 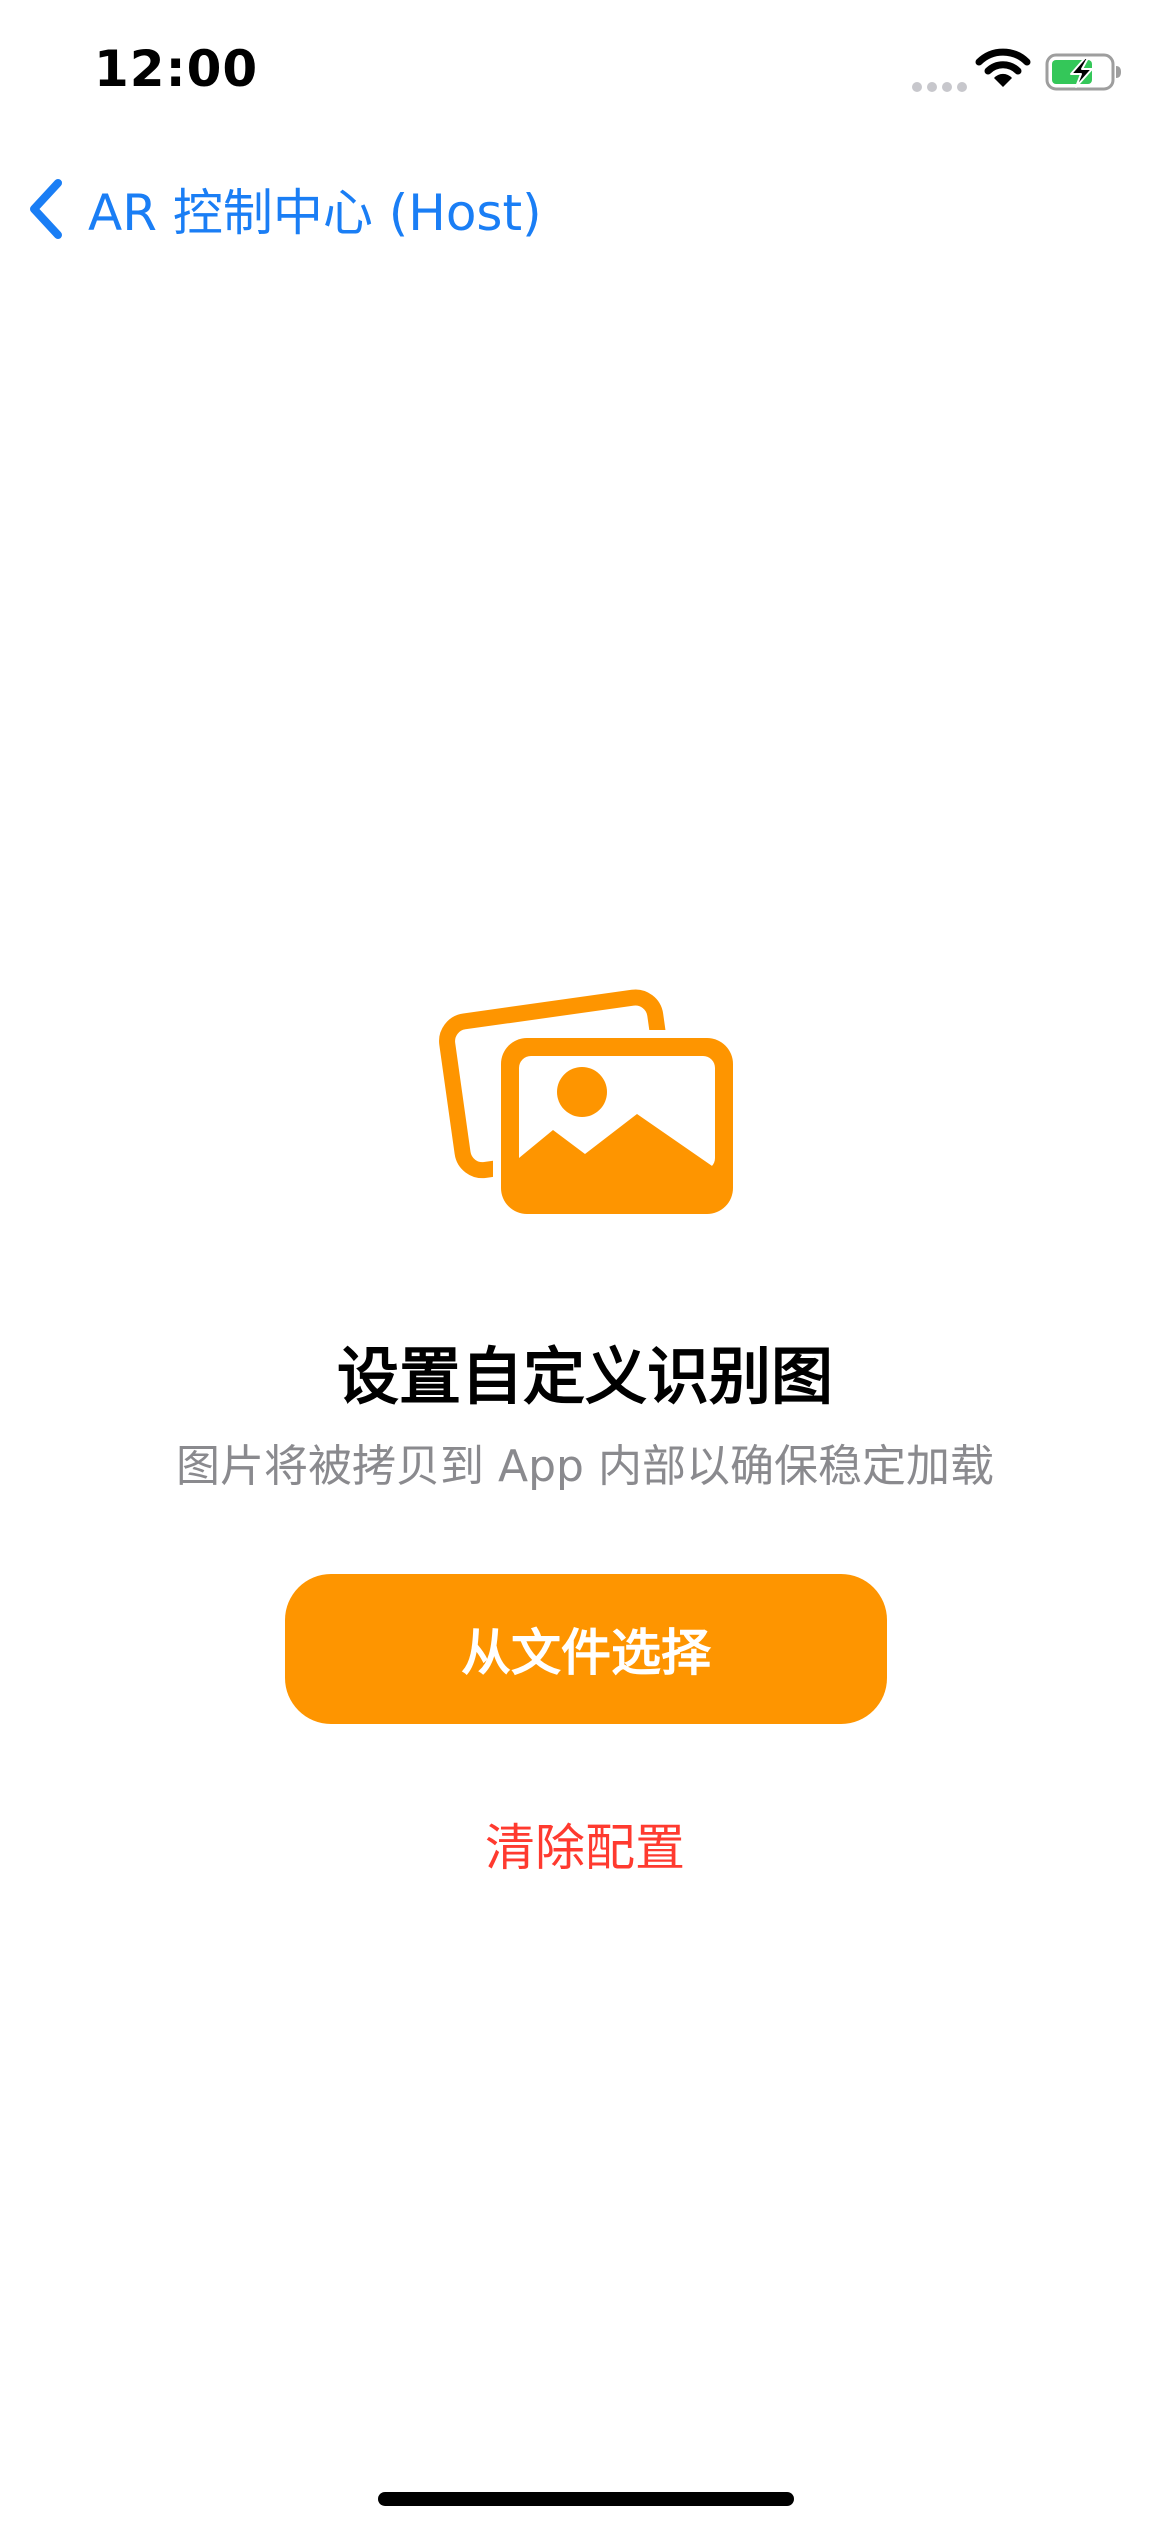 I want to click on chevron-left-icon, so click(x=46, y=209).